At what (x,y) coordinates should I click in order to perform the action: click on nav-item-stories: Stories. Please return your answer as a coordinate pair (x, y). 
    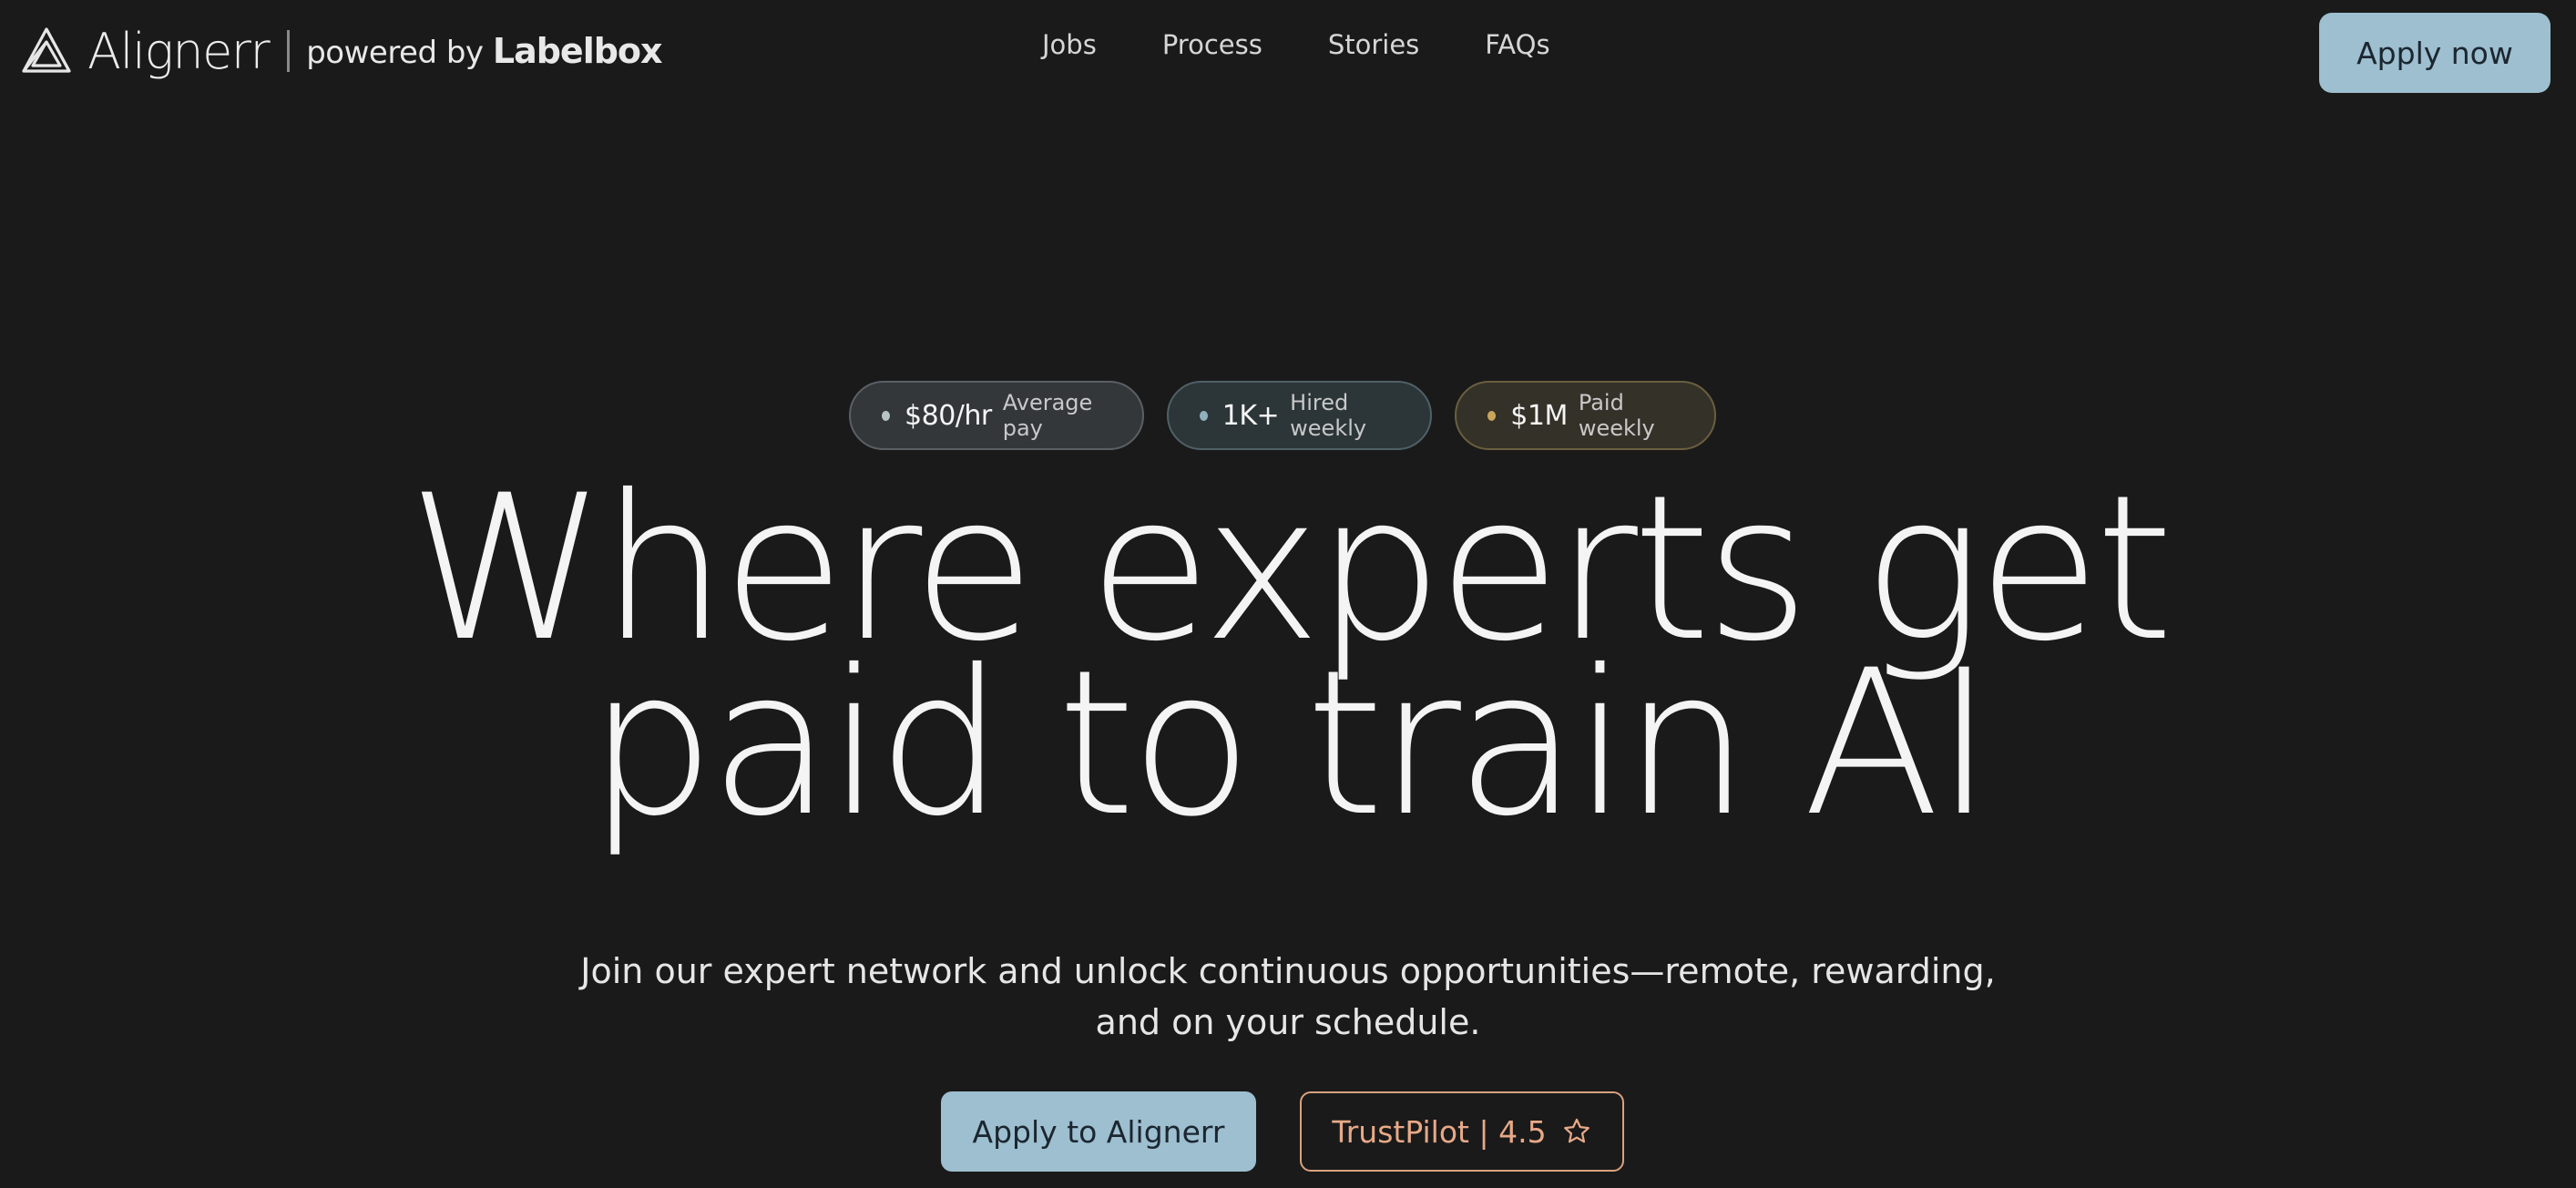
    Looking at the image, I should click on (1373, 44).